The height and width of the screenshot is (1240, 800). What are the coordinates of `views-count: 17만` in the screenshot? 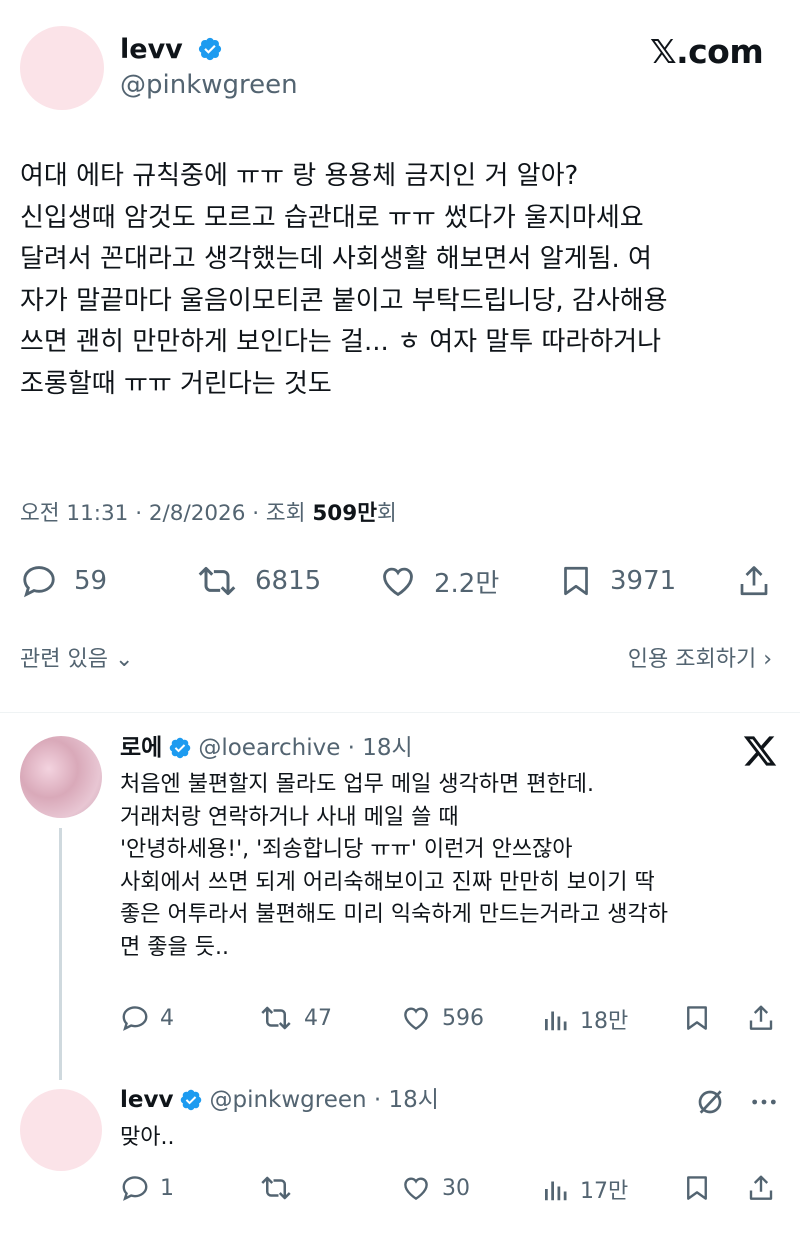 It's located at (604, 1191).